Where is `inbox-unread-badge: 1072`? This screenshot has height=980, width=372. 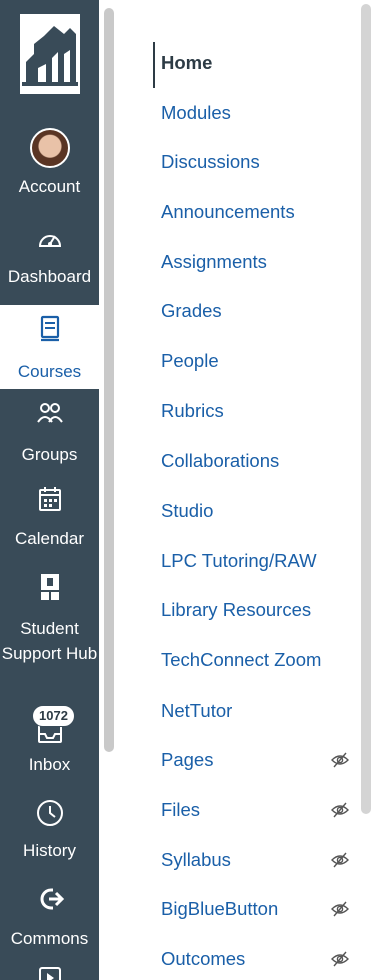
inbox-unread-badge: 1072 is located at coordinates (53, 716).